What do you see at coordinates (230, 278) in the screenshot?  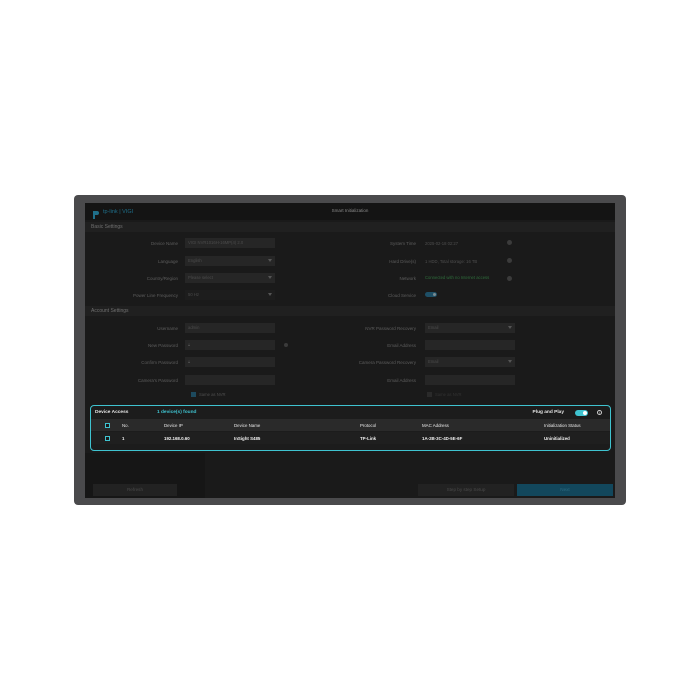 I see `country-select: Please select` at bounding box center [230, 278].